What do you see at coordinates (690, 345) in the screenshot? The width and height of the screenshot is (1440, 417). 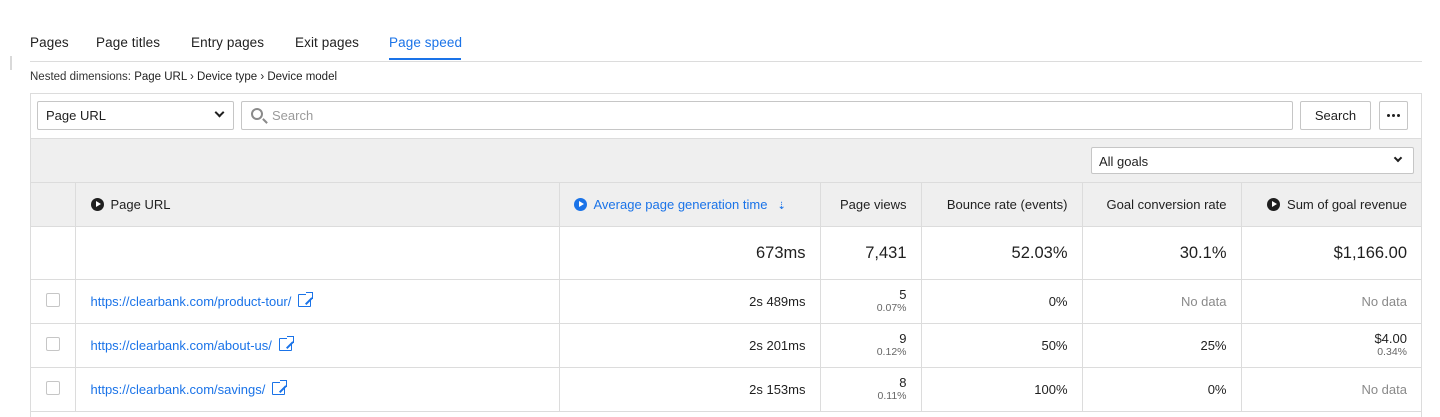 I see `avg-generation-time-cell: 2s 201ms` at bounding box center [690, 345].